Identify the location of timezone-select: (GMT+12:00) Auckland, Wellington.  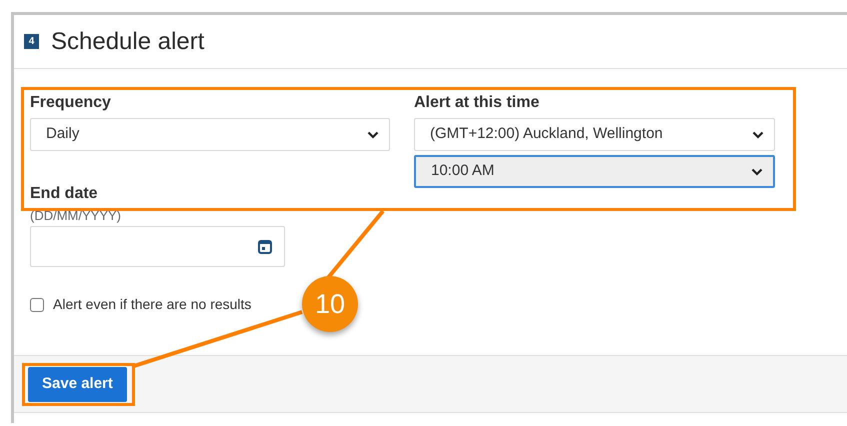
(594, 134).